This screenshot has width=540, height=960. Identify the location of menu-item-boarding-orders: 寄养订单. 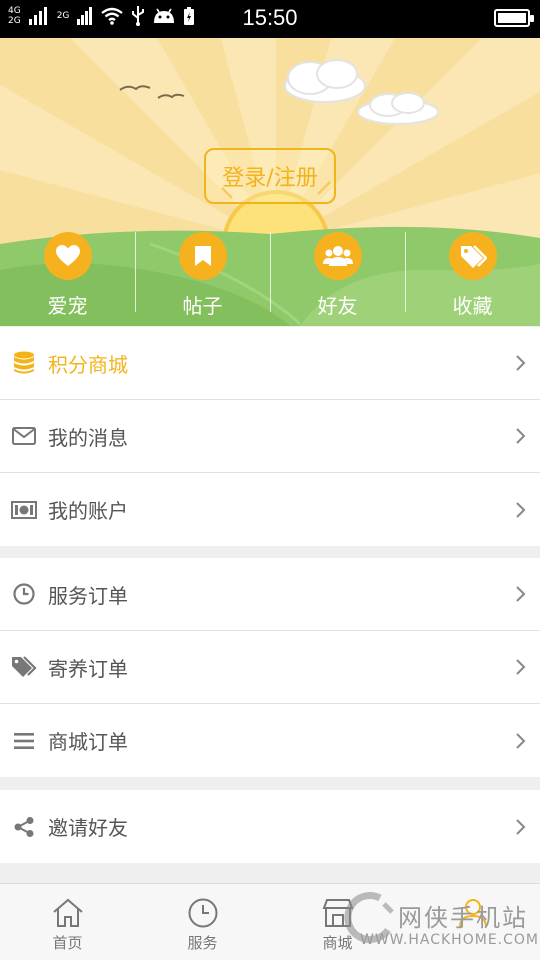
(270, 667).